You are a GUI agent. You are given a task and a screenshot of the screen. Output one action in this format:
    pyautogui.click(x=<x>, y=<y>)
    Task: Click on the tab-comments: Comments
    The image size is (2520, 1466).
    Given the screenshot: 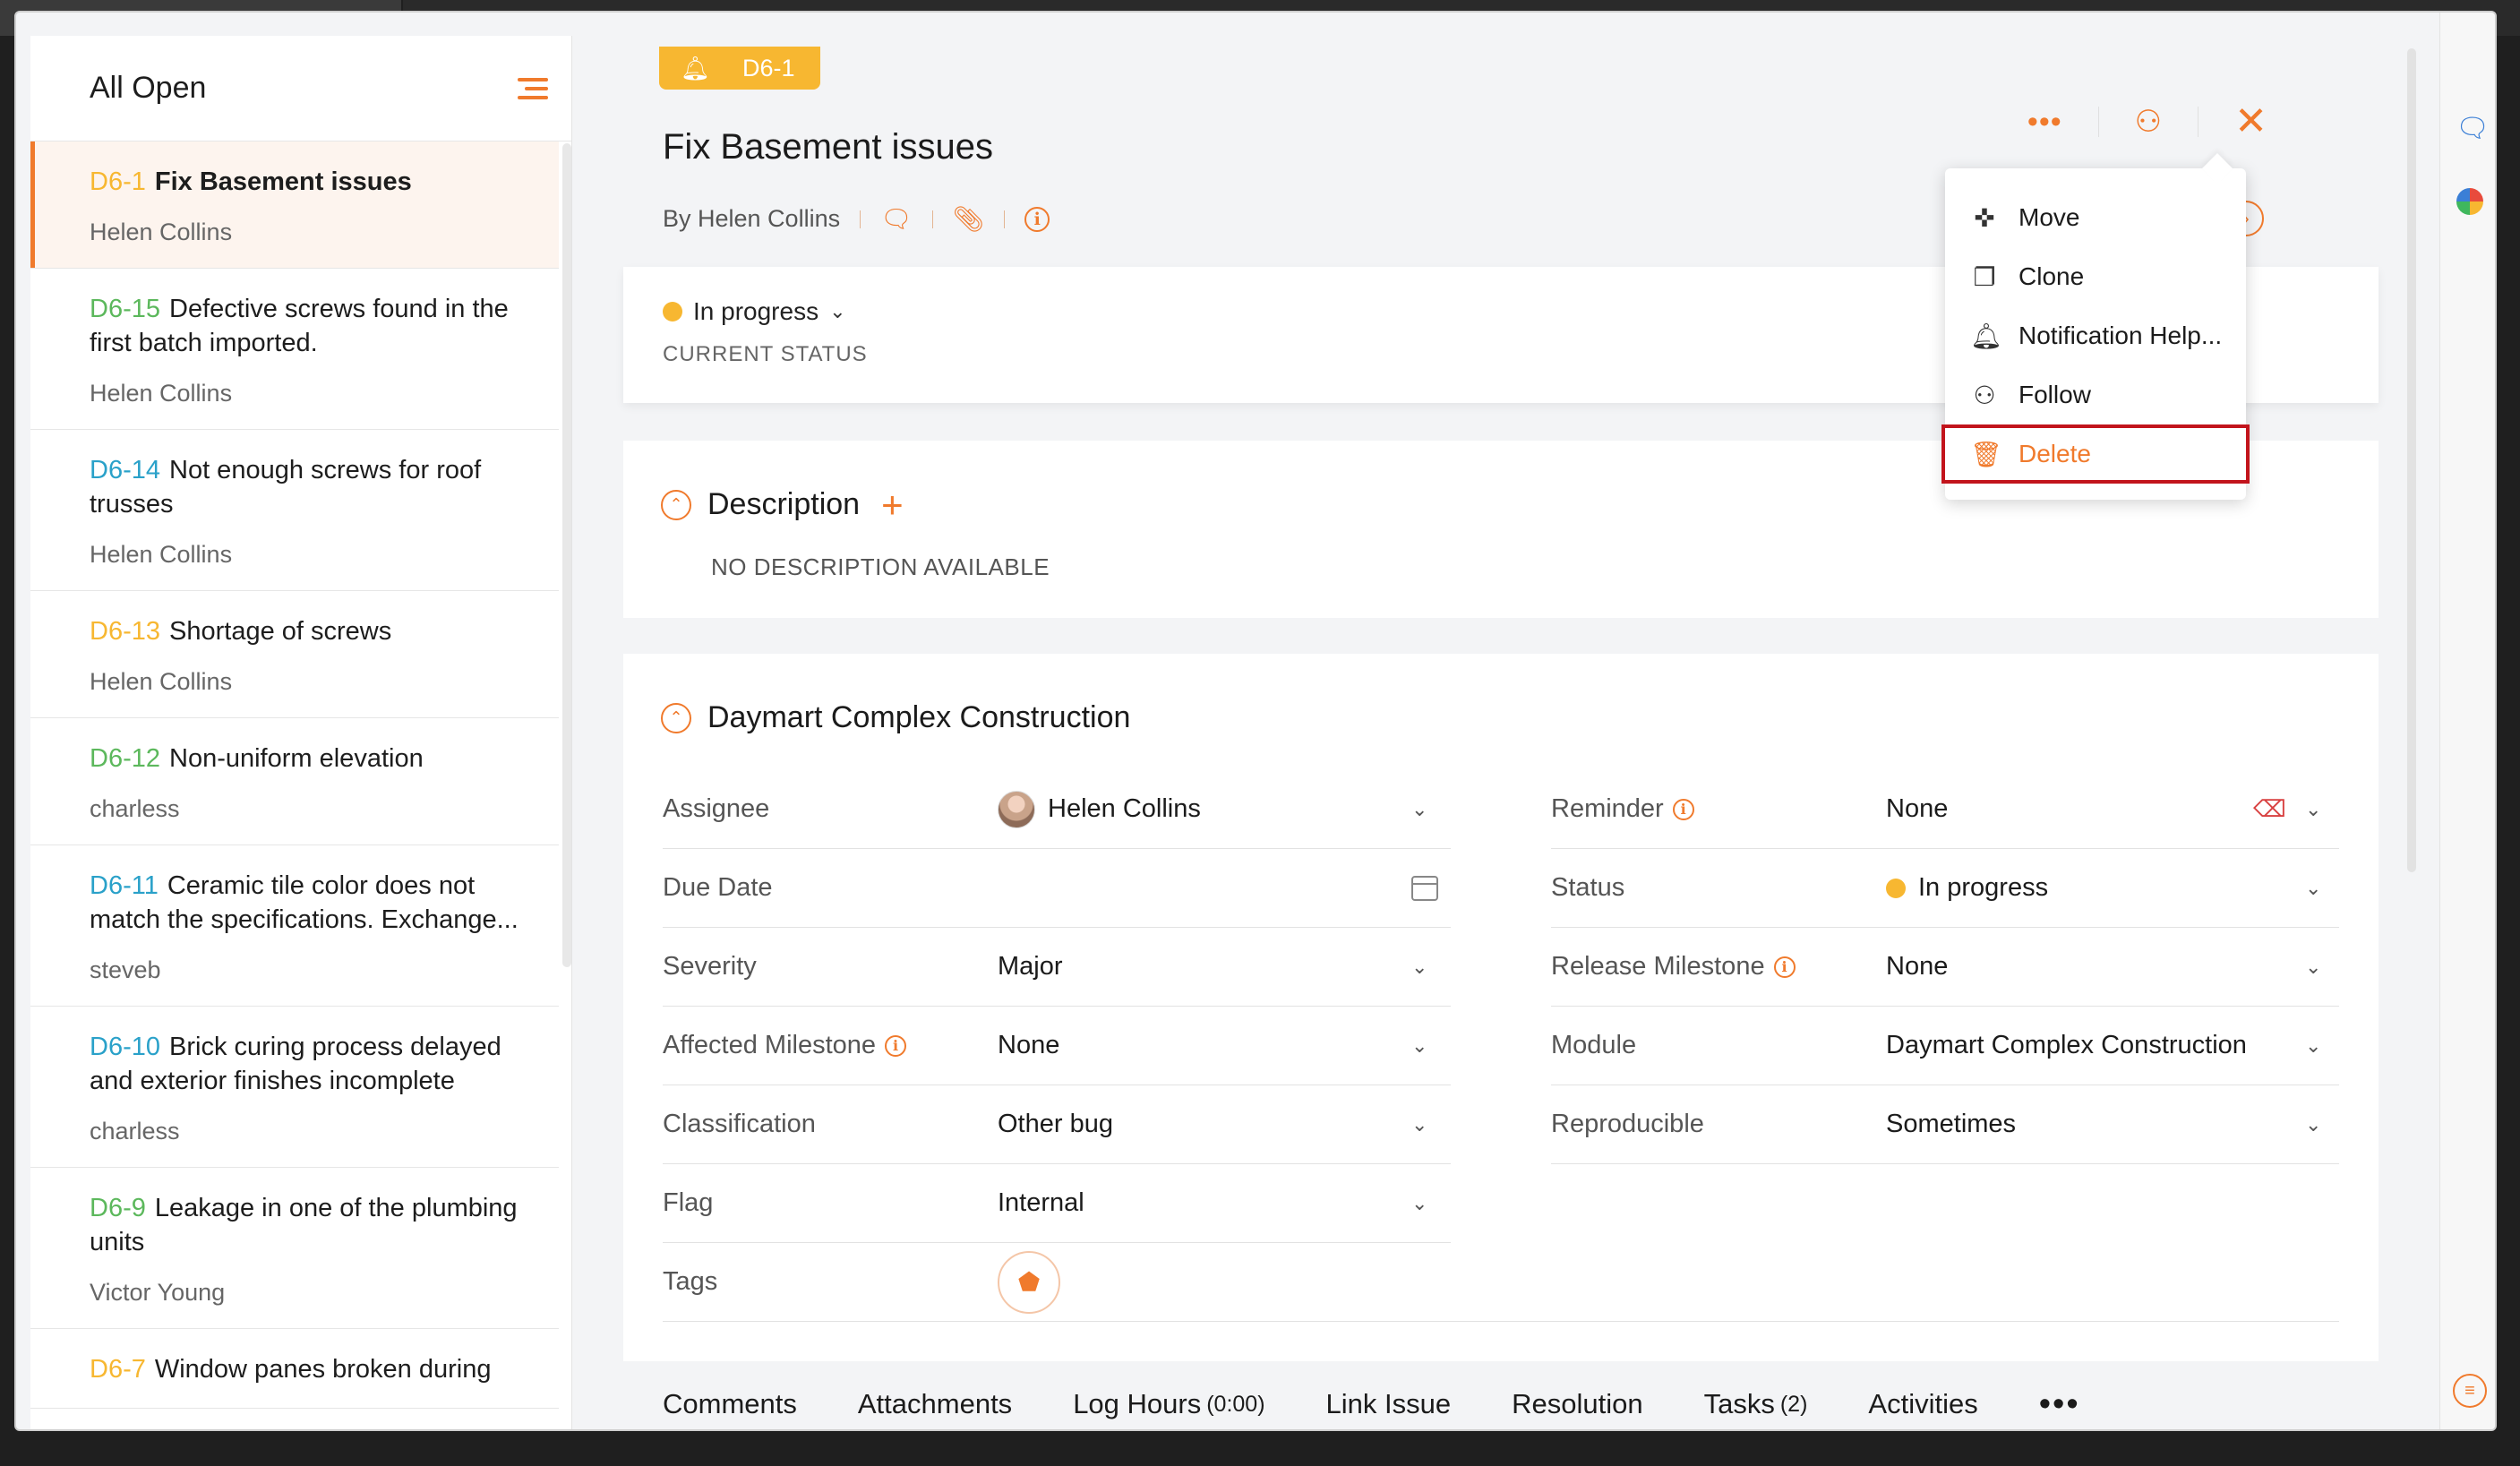 What is the action you would take?
    pyautogui.click(x=730, y=1396)
    